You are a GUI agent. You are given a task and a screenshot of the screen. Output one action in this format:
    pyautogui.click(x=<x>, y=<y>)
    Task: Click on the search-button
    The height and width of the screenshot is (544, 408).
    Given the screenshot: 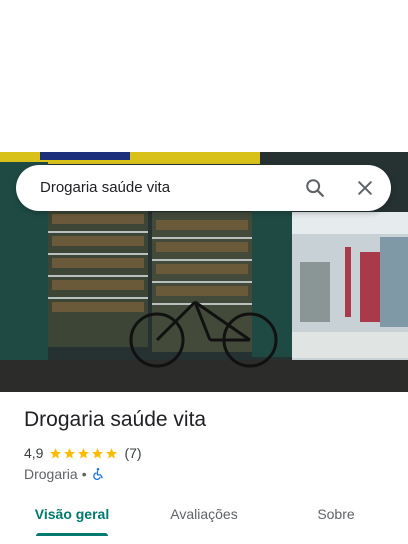 What is the action you would take?
    pyautogui.click(x=315, y=188)
    